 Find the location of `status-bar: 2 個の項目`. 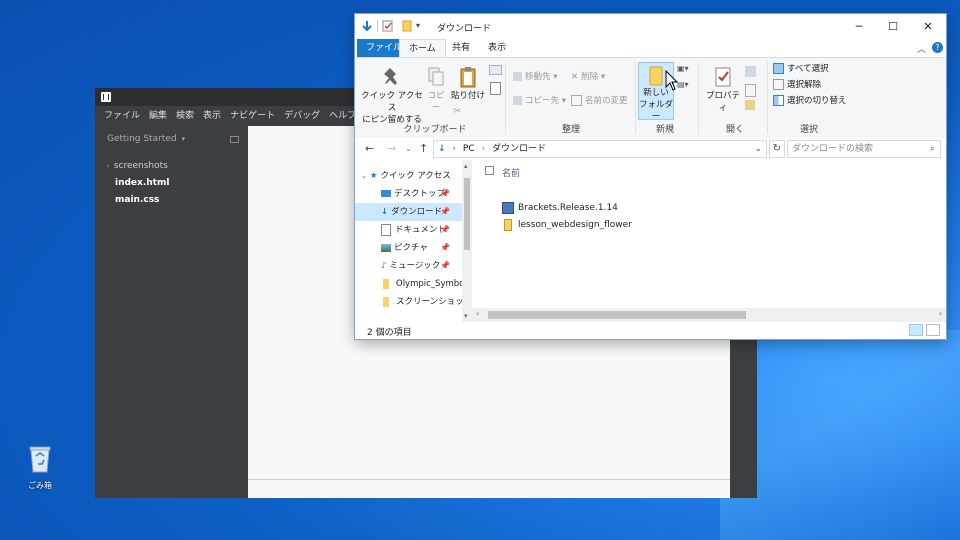

status-bar: 2 個の項目 is located at coordinates (650, 330).